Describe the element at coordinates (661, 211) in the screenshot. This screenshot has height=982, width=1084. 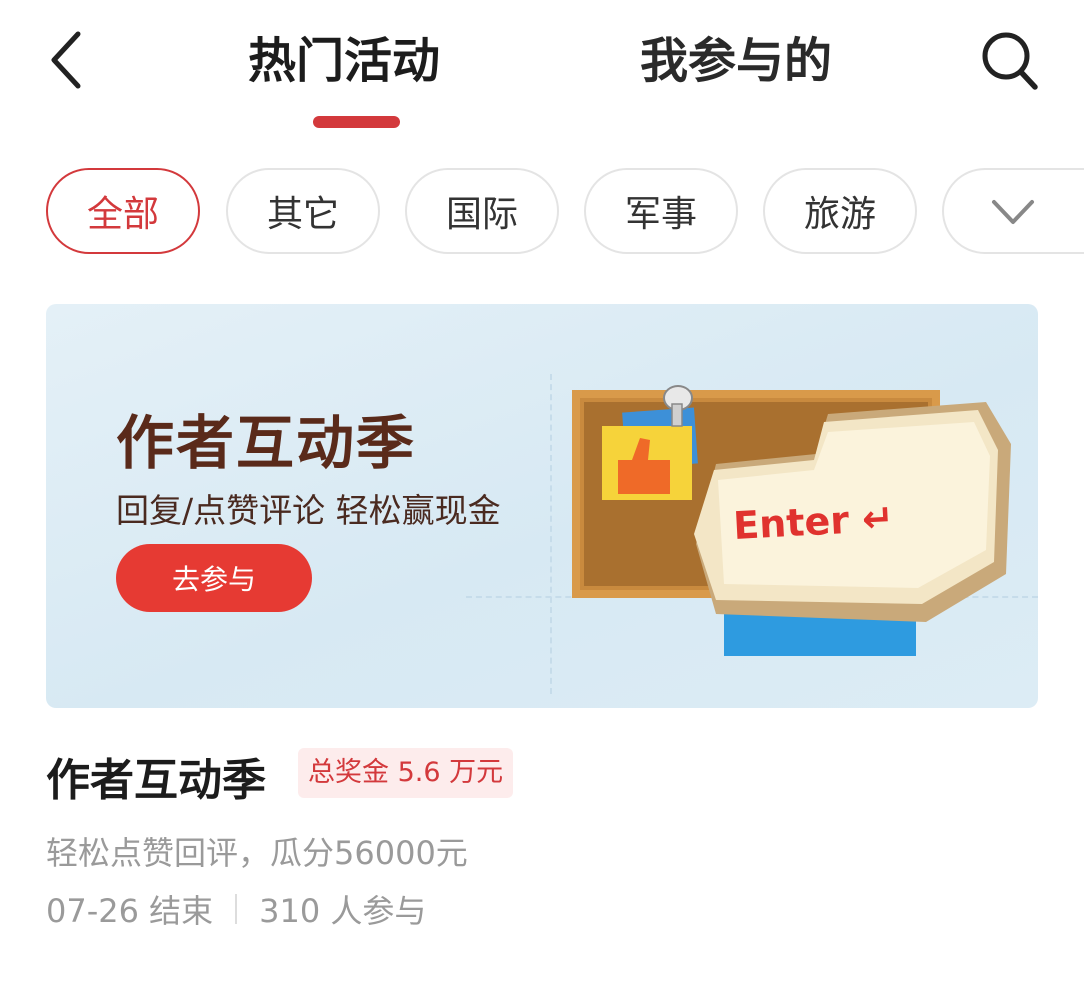
I see `filter-chip-military: 军事` at that location.